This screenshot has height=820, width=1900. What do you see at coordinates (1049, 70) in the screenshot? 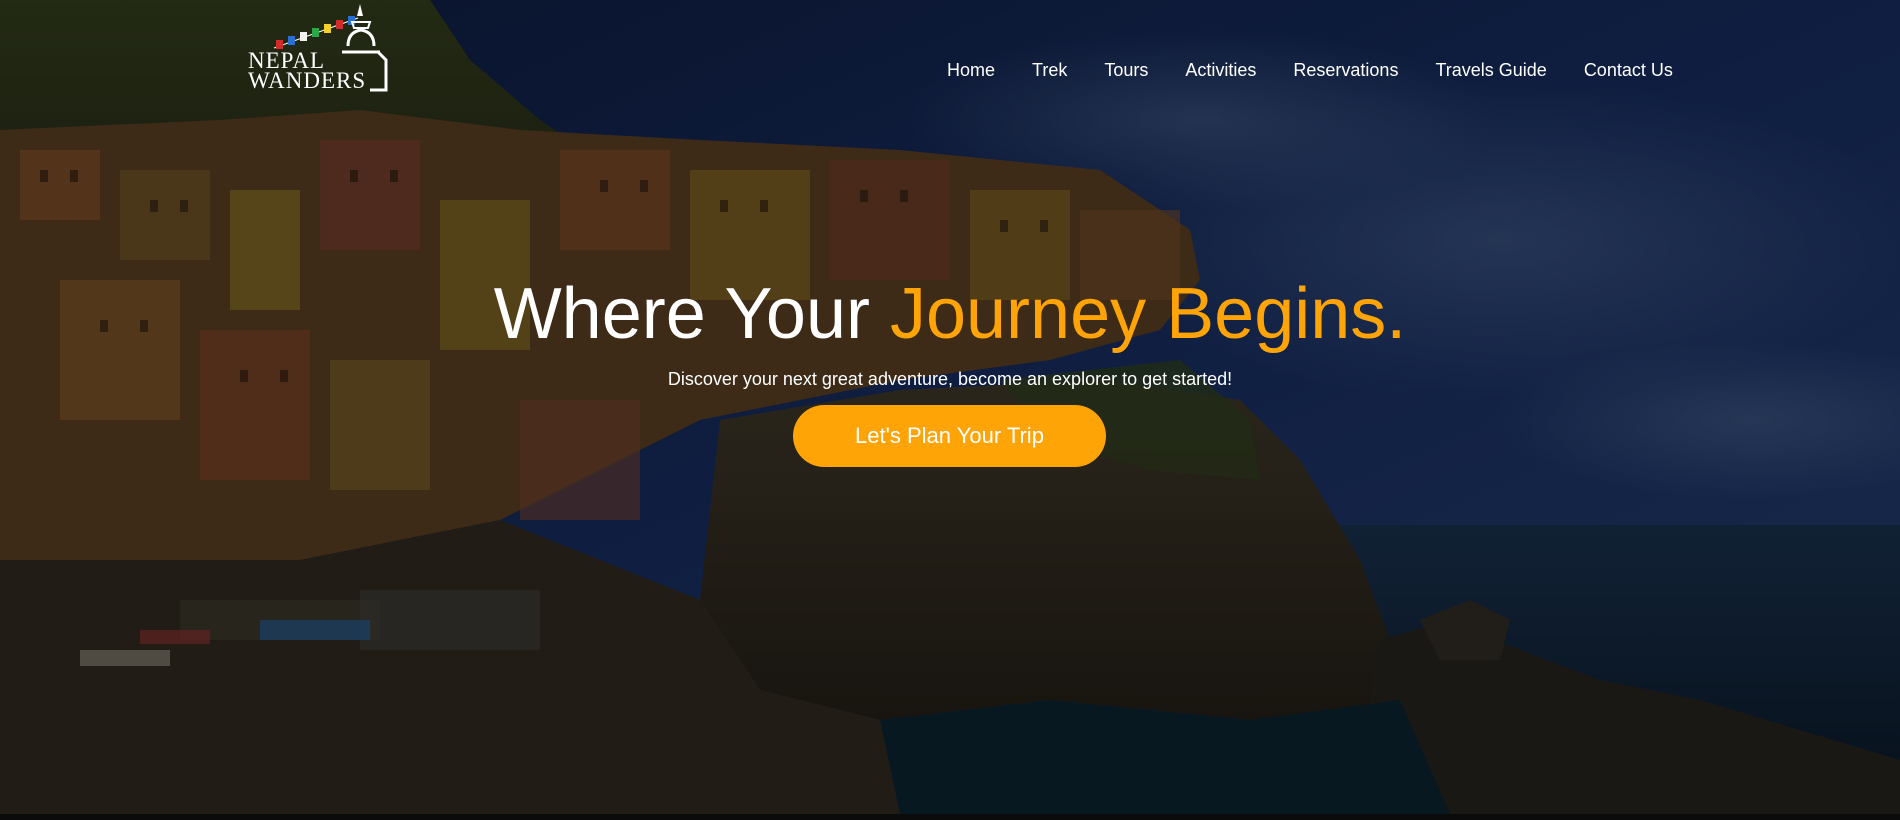
I see `nav-trek: Trek` at bounding box center [1049, 70].